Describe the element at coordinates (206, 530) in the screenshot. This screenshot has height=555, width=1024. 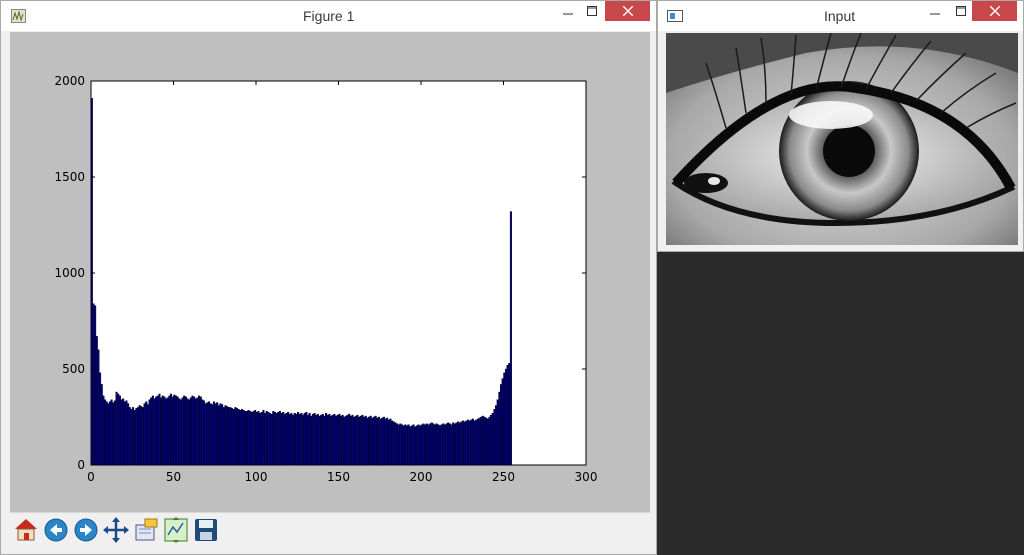
I see `save-floppy-icon` at that location.